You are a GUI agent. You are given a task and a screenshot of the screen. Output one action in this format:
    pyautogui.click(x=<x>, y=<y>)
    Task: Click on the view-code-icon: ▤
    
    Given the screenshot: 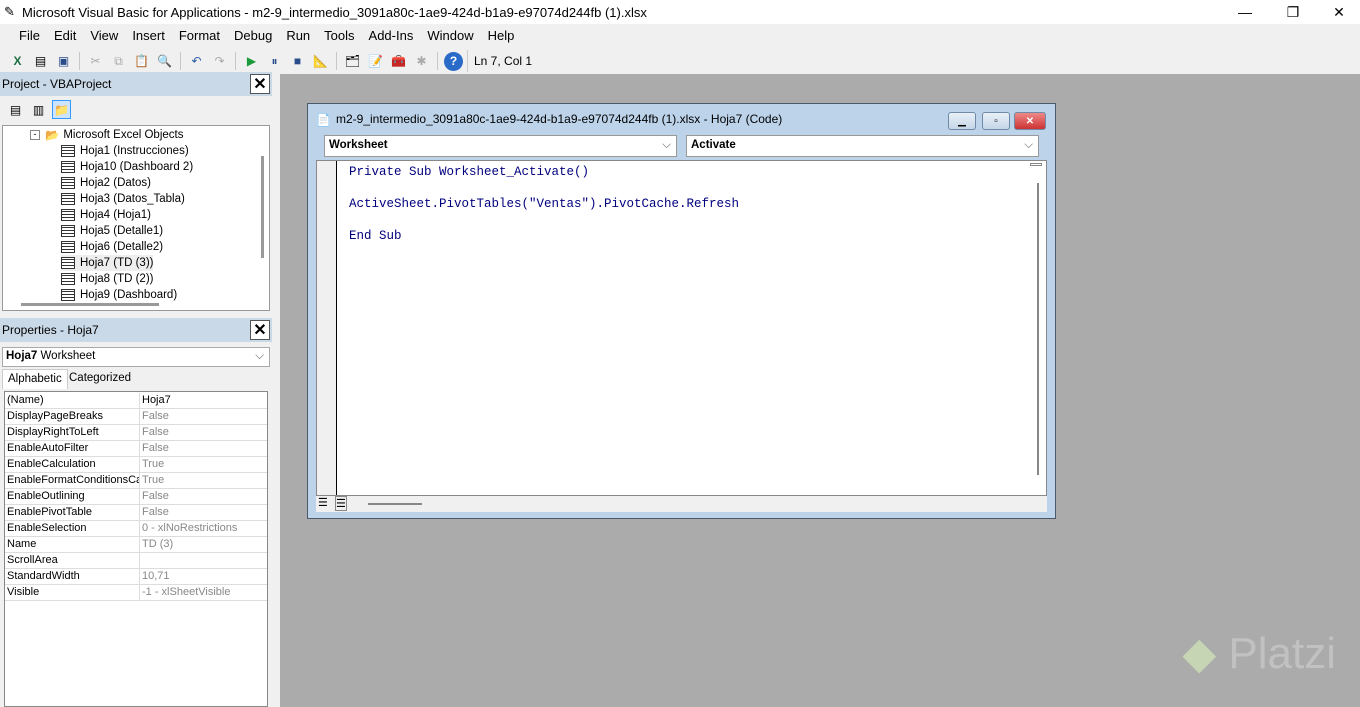 What is the action you would take?
    pyautogui.click(x=15, y=109)
    